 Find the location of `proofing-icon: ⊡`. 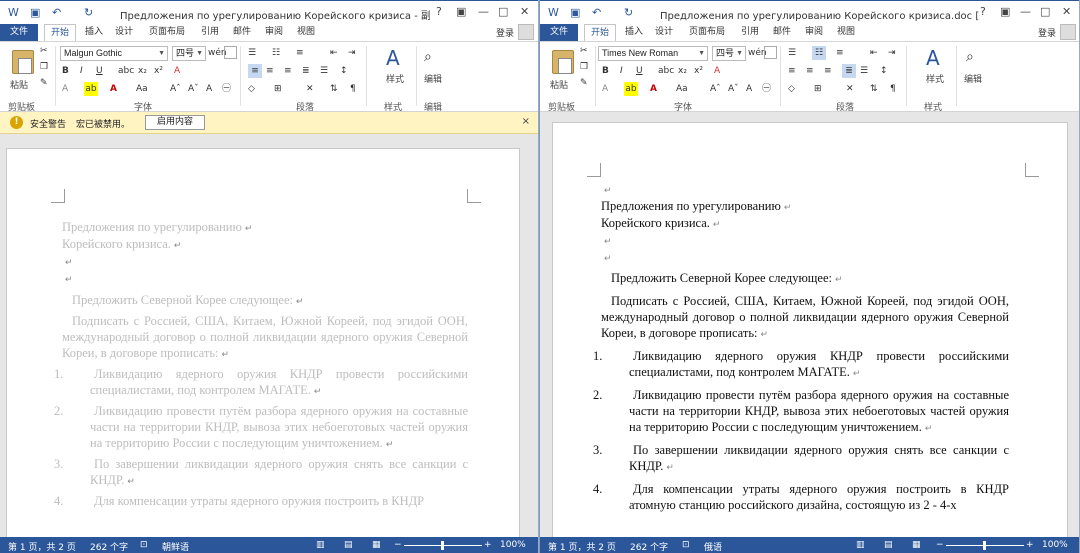

proofing-icon: ⊡ is located at coordinates (686, 545).